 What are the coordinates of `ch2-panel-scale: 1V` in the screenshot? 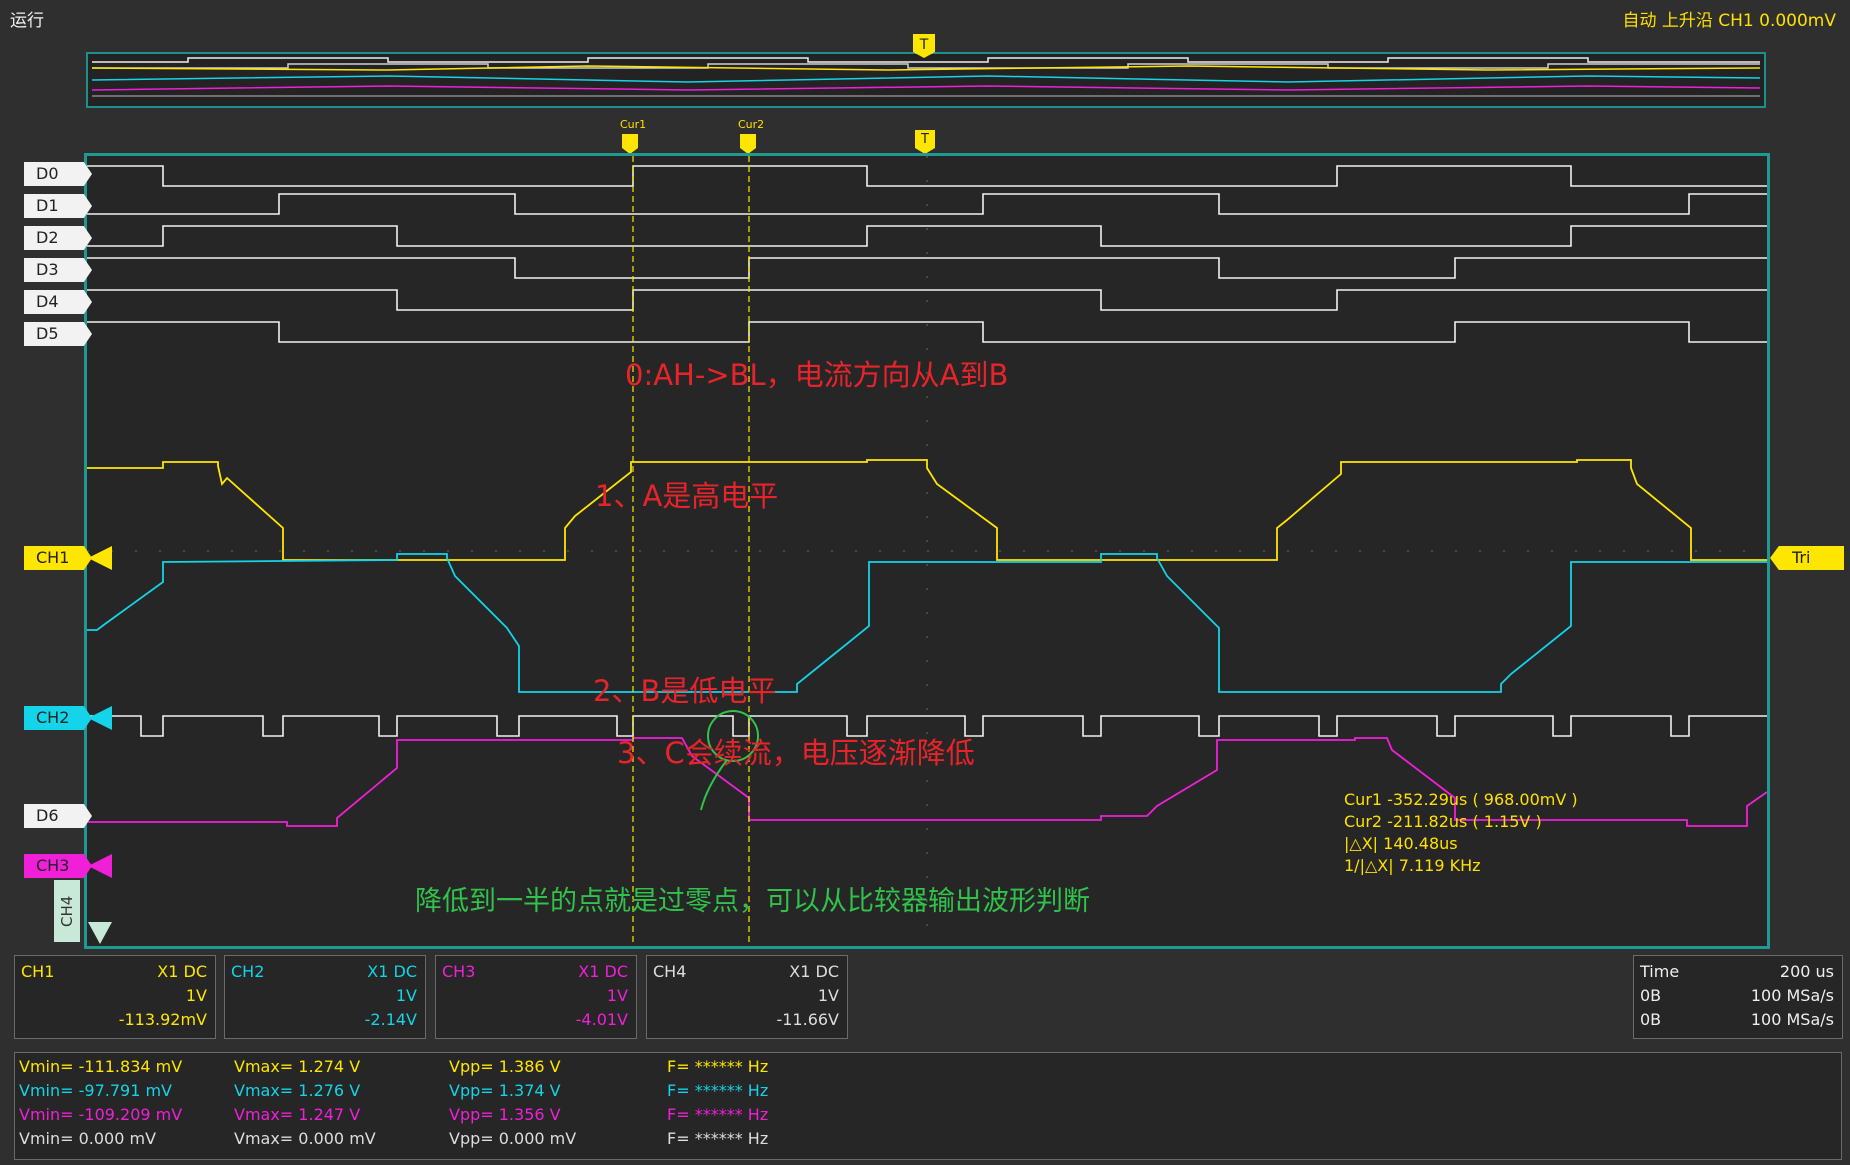 It's located at (406, 995).